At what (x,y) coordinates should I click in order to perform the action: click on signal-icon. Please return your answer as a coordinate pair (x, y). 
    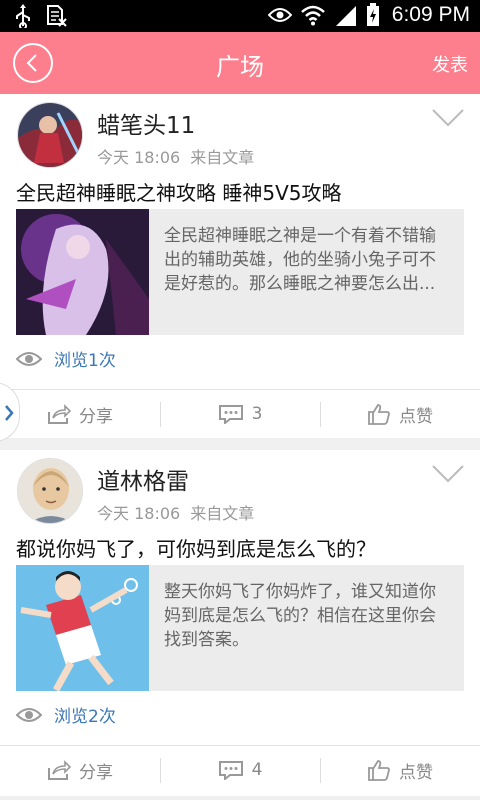
    Looking at the image, I should click on (345, 16).